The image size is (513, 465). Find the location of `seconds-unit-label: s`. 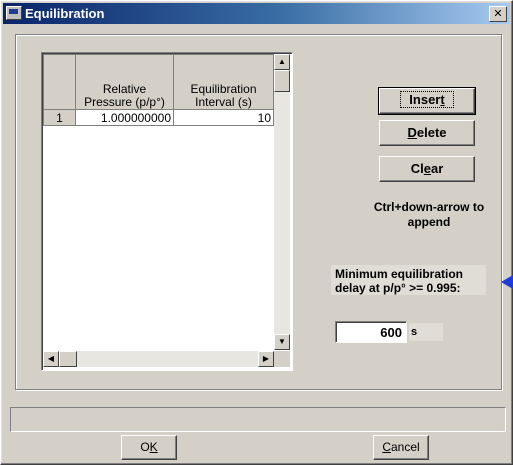

seconds-unit-label: s is located at coordinates (426, 332).